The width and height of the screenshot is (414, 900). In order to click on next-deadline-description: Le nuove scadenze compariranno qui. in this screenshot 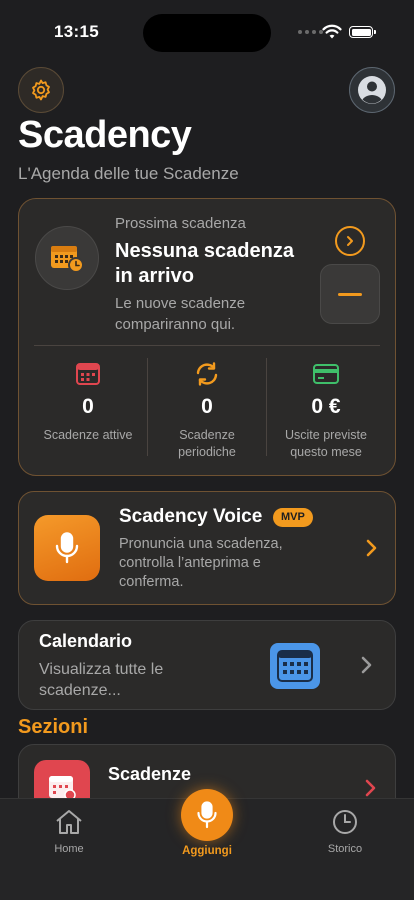, I will do `click(180, 314)`.